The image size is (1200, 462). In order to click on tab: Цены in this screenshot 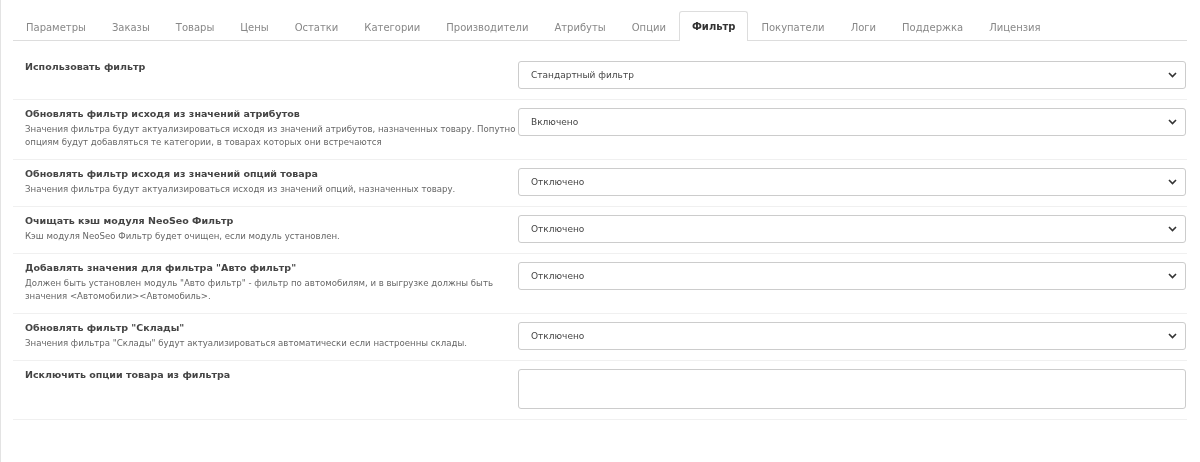, I will do `click(254, 26)`.